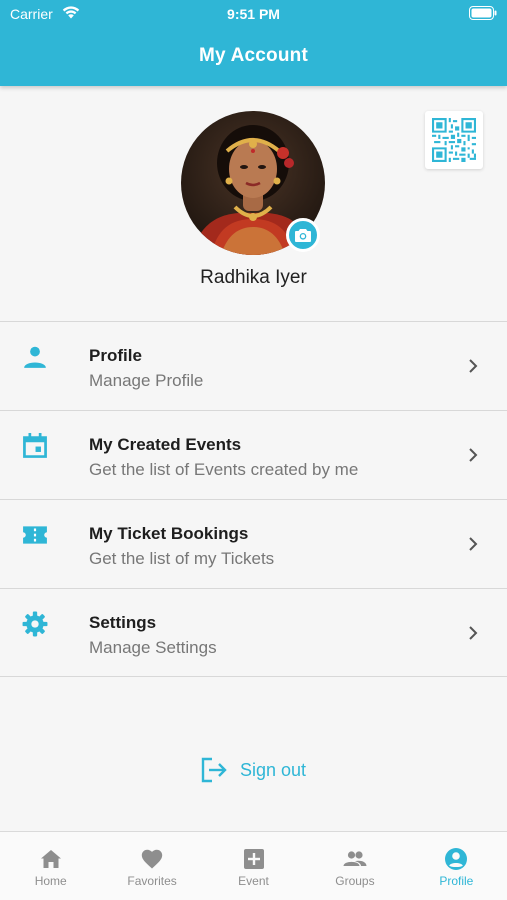 This screenshot has height=900, width=507. What do you see at coordinates (35, 445) in the screenshot?
I see `calendar-icon` at bounding box center [35, 445].